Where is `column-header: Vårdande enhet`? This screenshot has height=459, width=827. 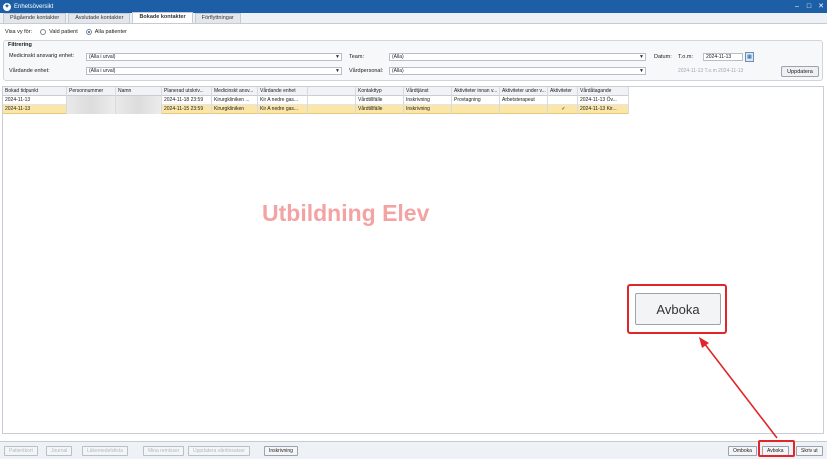 column-header: Vårdande enhet is located at coordinates (283, 91).